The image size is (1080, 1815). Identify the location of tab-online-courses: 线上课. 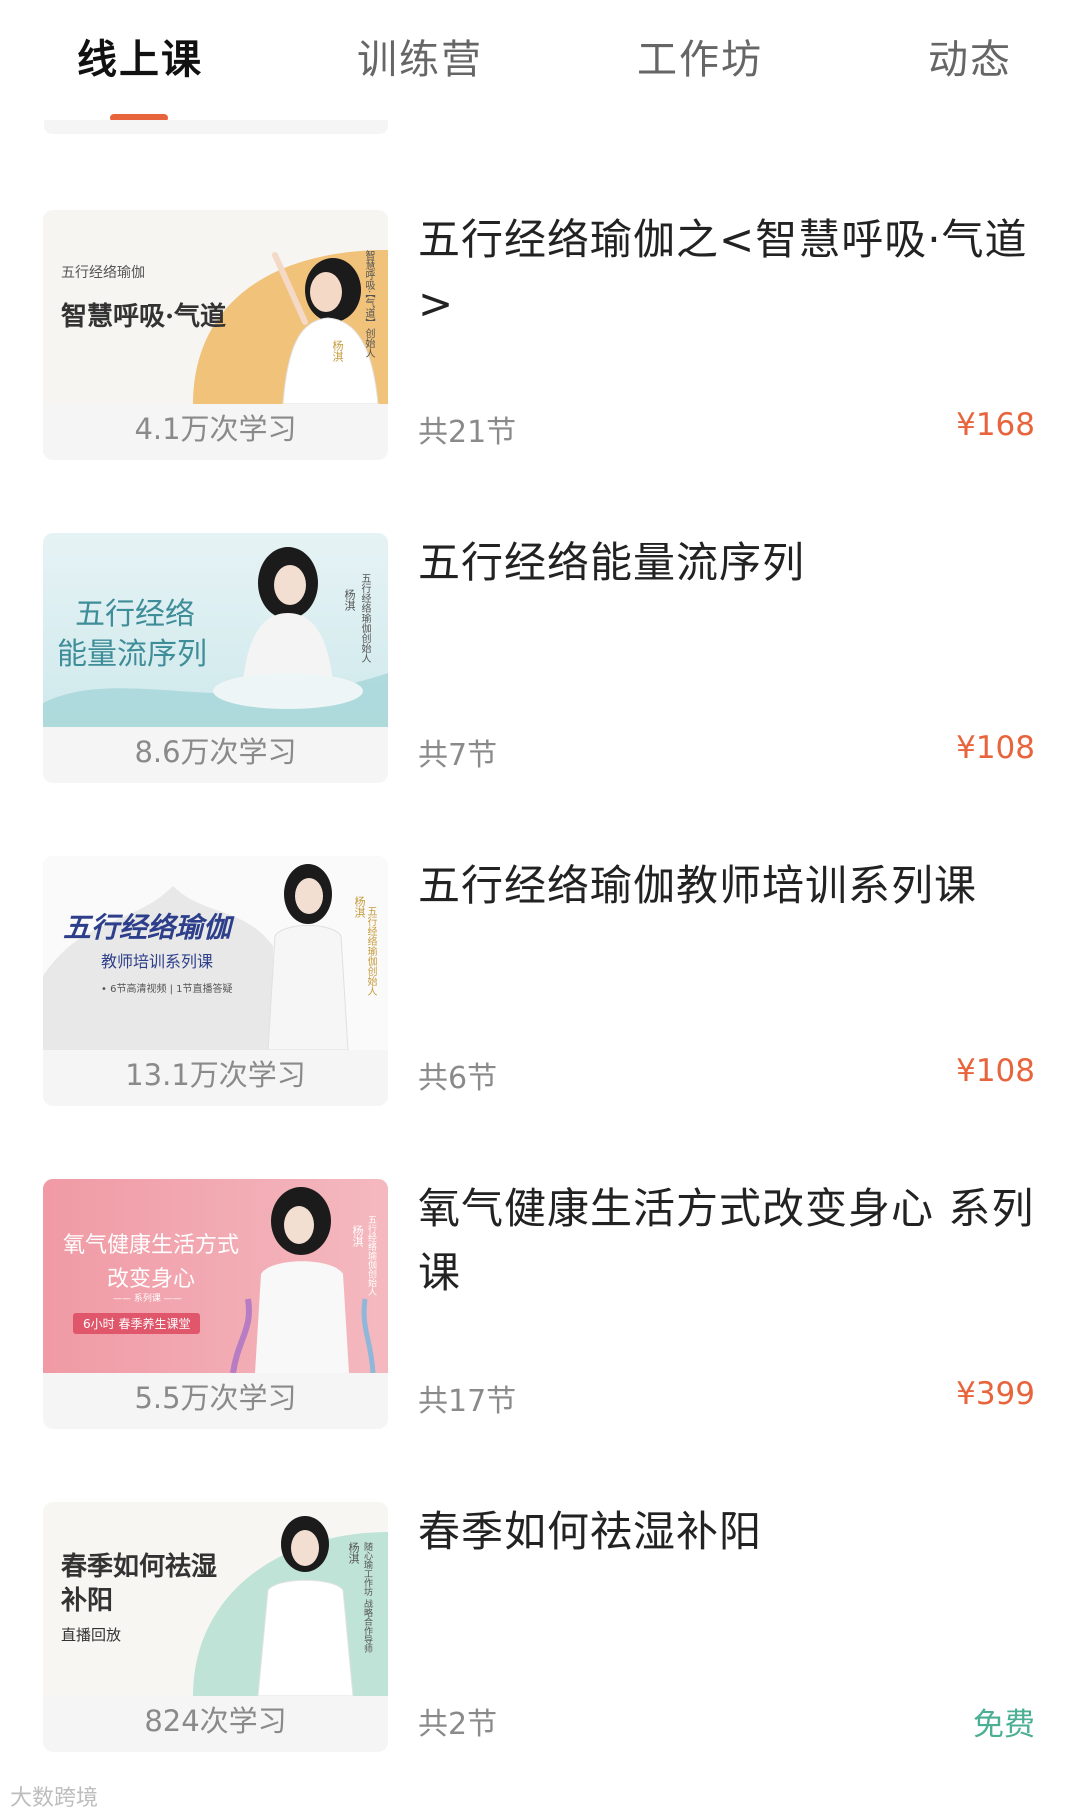
(140, 60).